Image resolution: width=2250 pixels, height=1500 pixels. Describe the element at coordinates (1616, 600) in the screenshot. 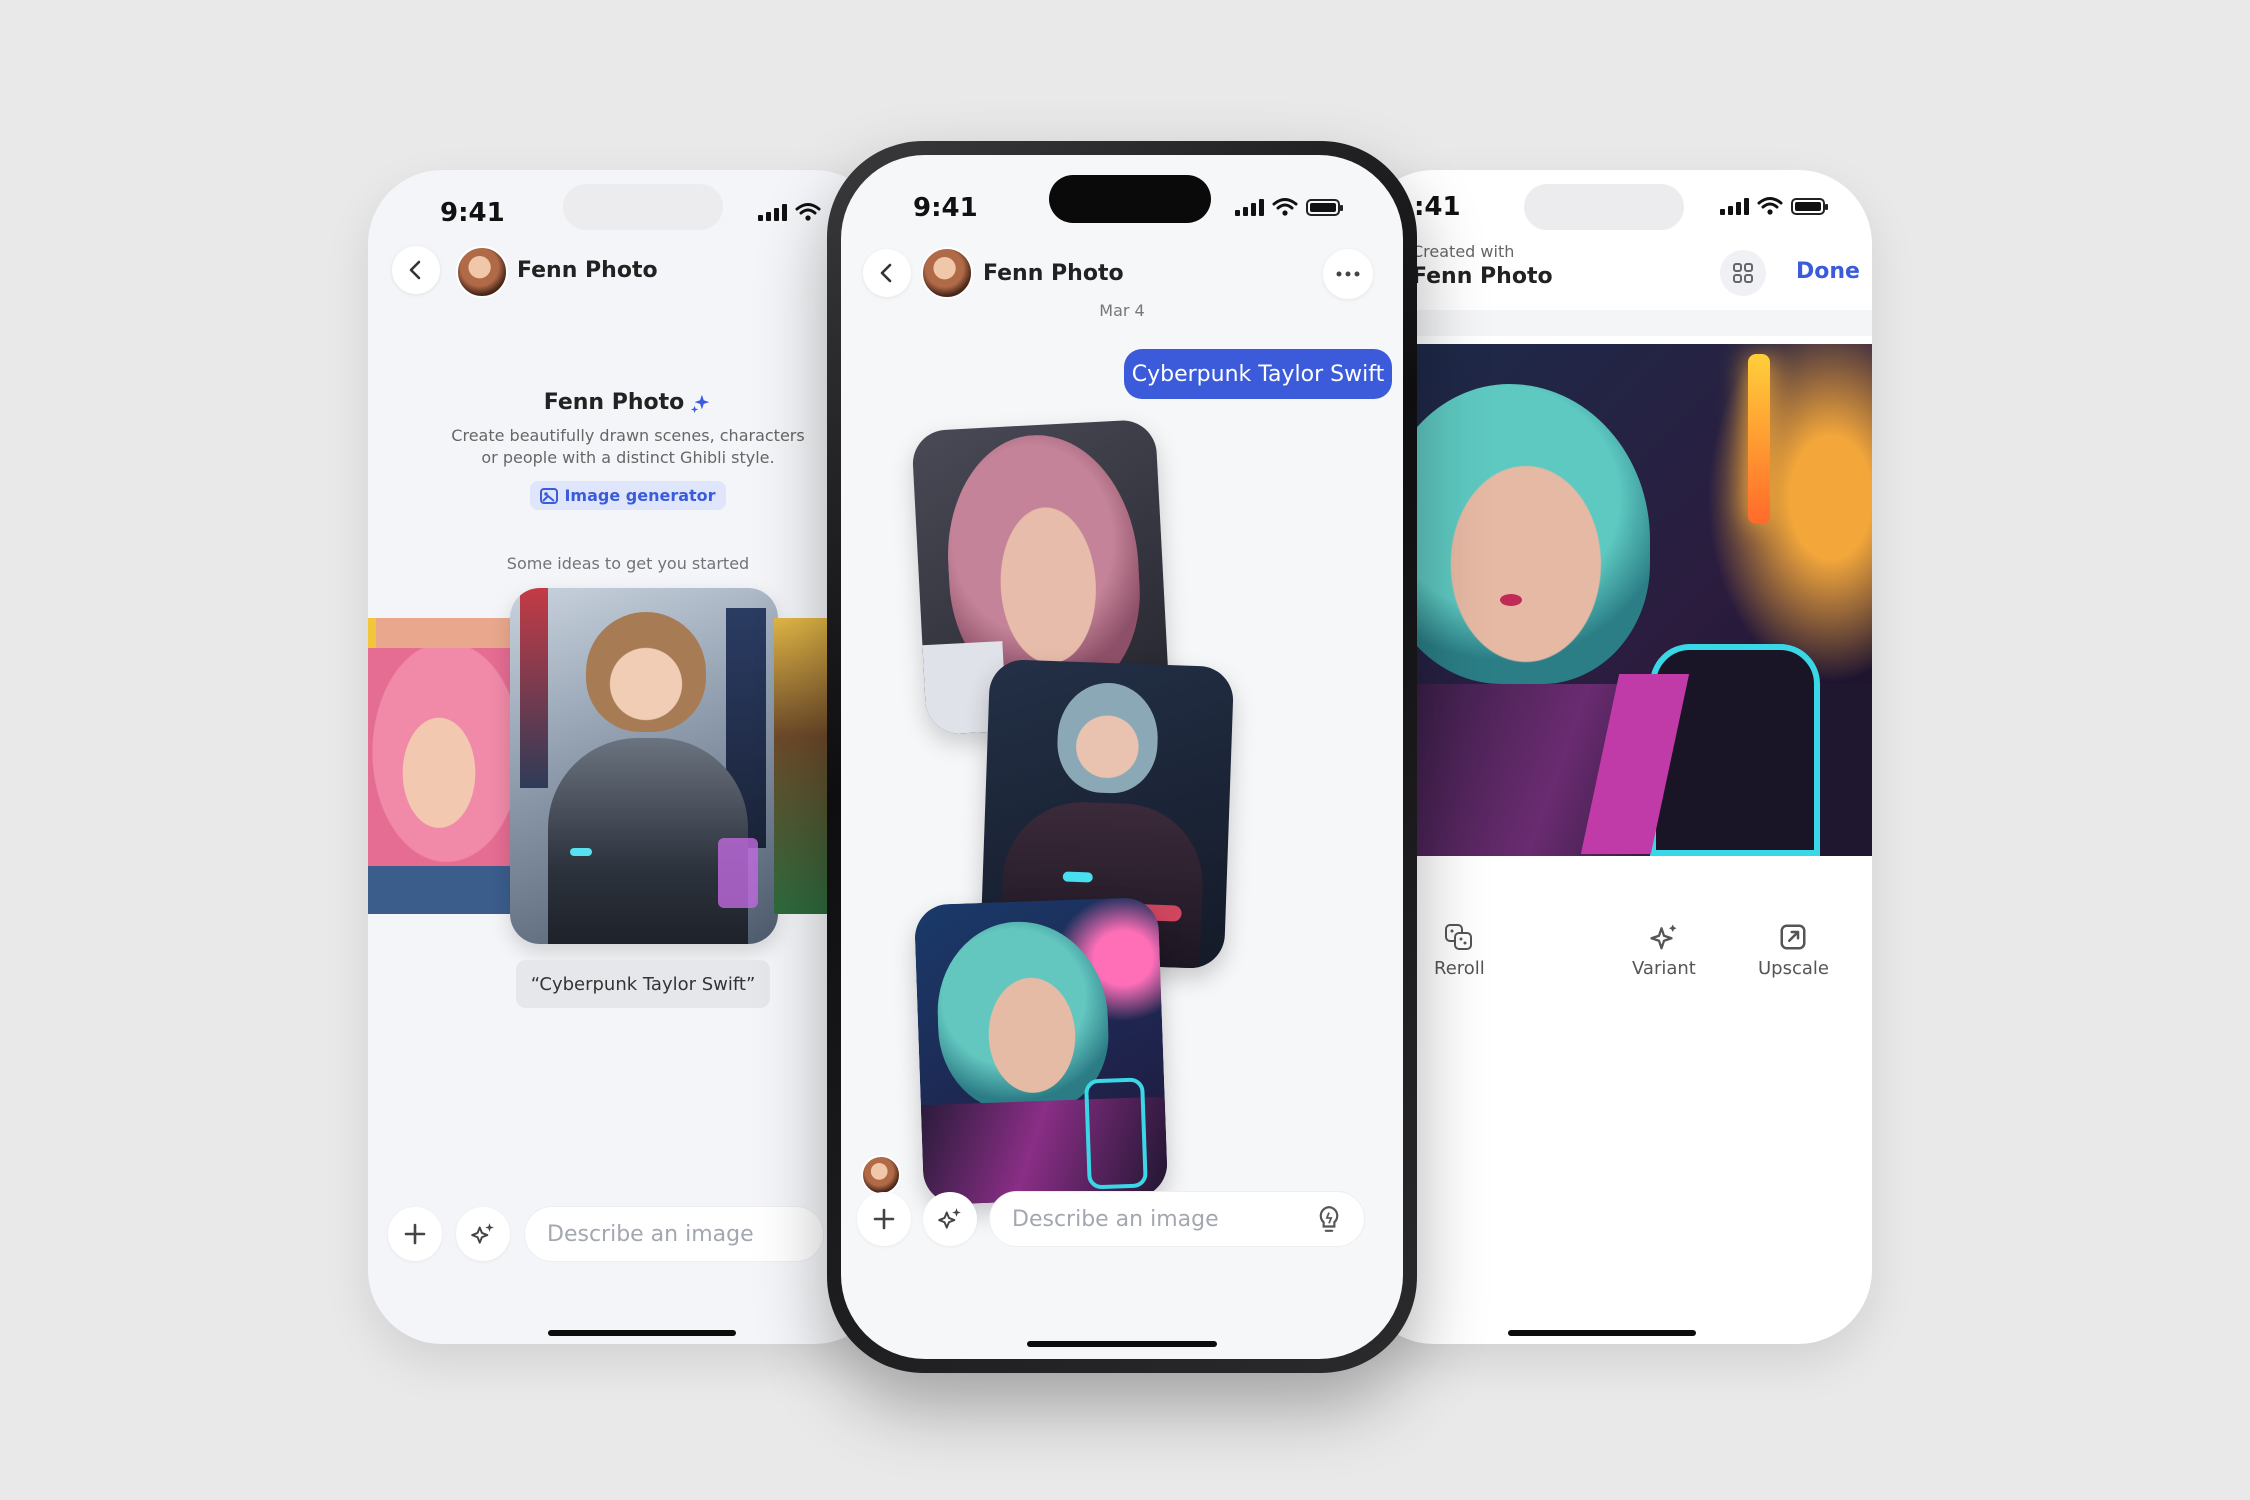

I see `generated-image-large` at that location.